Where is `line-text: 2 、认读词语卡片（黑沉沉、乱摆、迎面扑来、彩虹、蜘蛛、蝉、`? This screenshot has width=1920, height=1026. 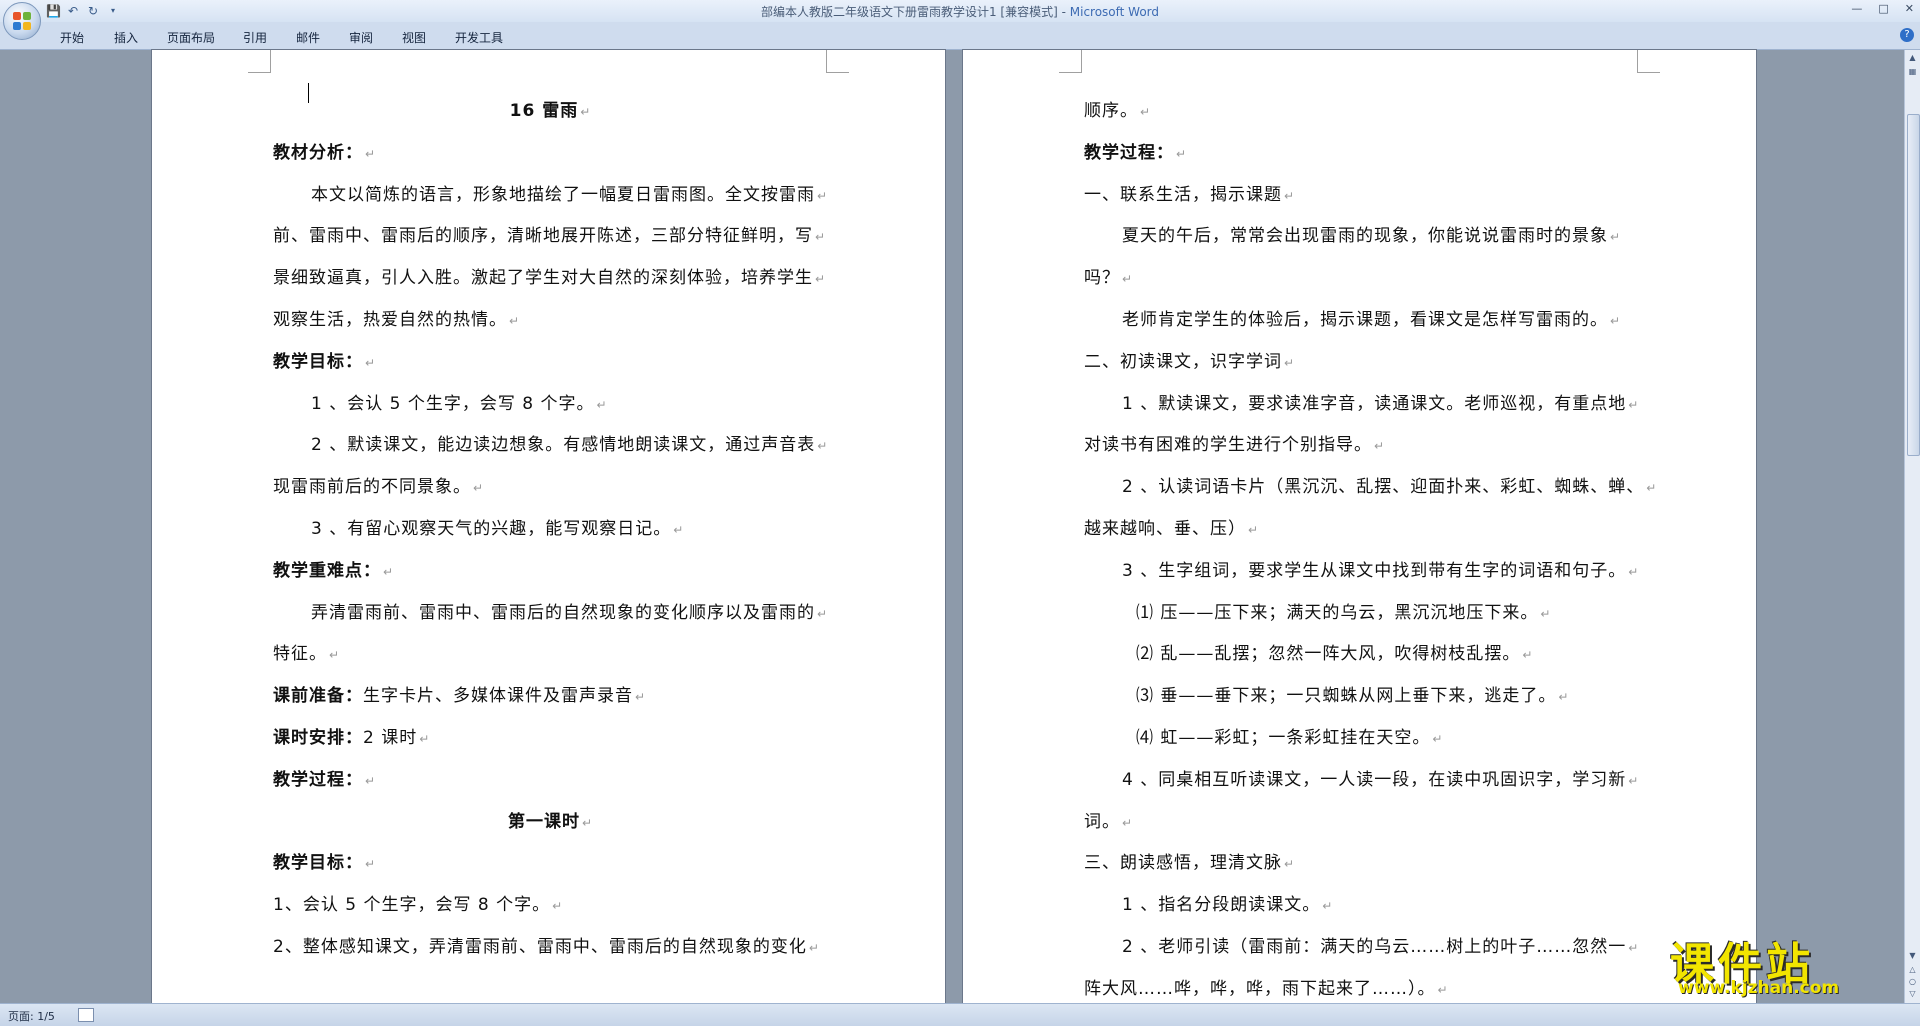
line-text: 2 、认读词语卡片（黑沉沉、乱摆、迎面扑来、彩虹、蜘蛛、蝉、 is located at coordinates (1383, 487).